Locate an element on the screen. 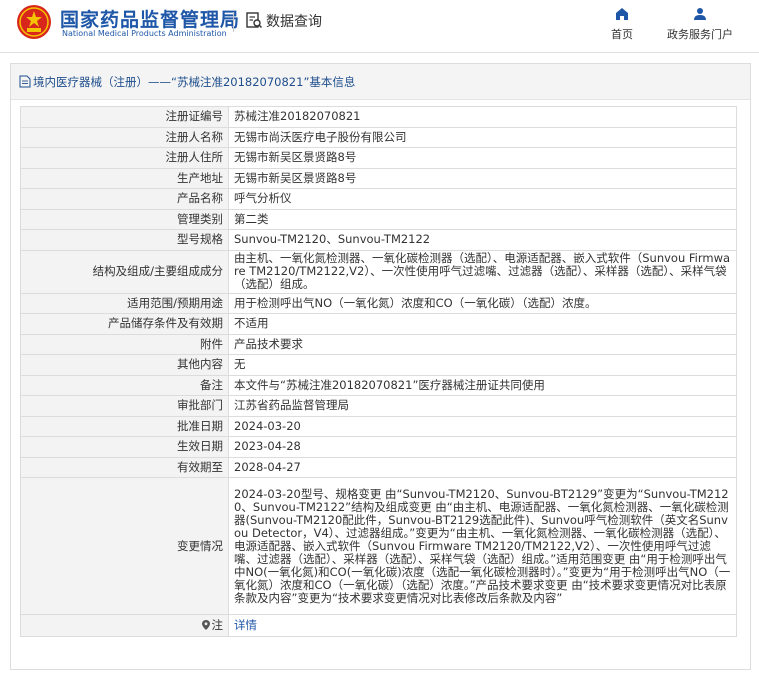 This screenshot has height=674, width=759. table-row: 审批部门 江苏省药品监督管理局 is located at coordinates (378, 406).